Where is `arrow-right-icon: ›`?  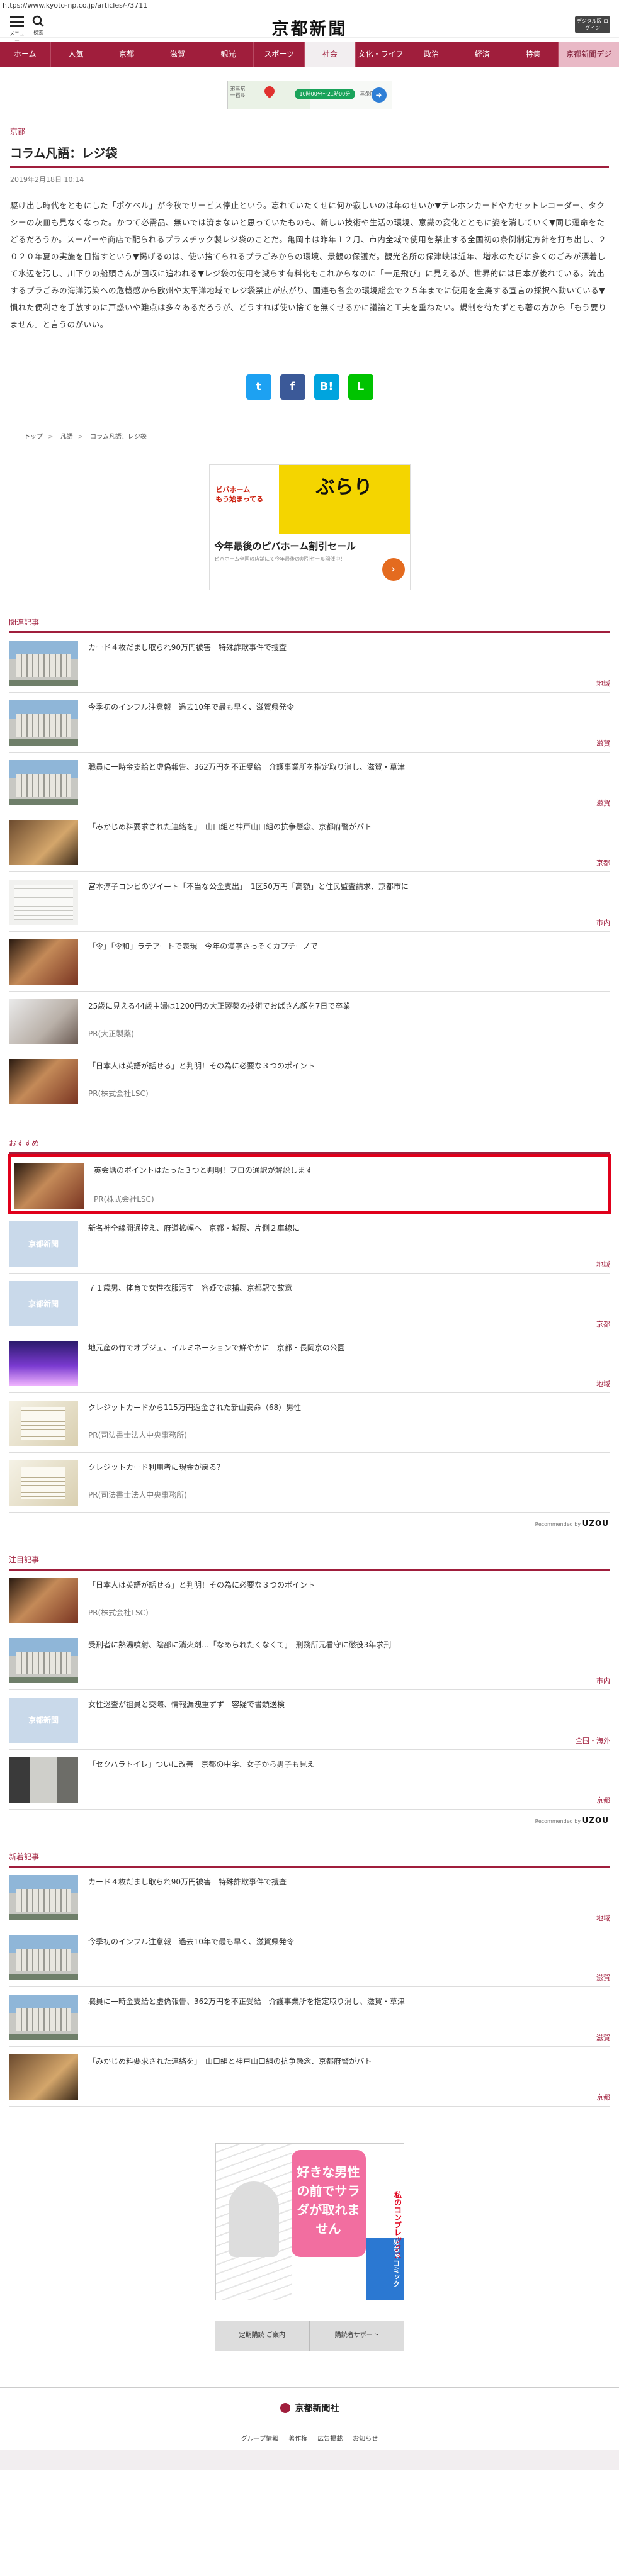
arrow-right-icon: › is located at coordinates (393, 569).